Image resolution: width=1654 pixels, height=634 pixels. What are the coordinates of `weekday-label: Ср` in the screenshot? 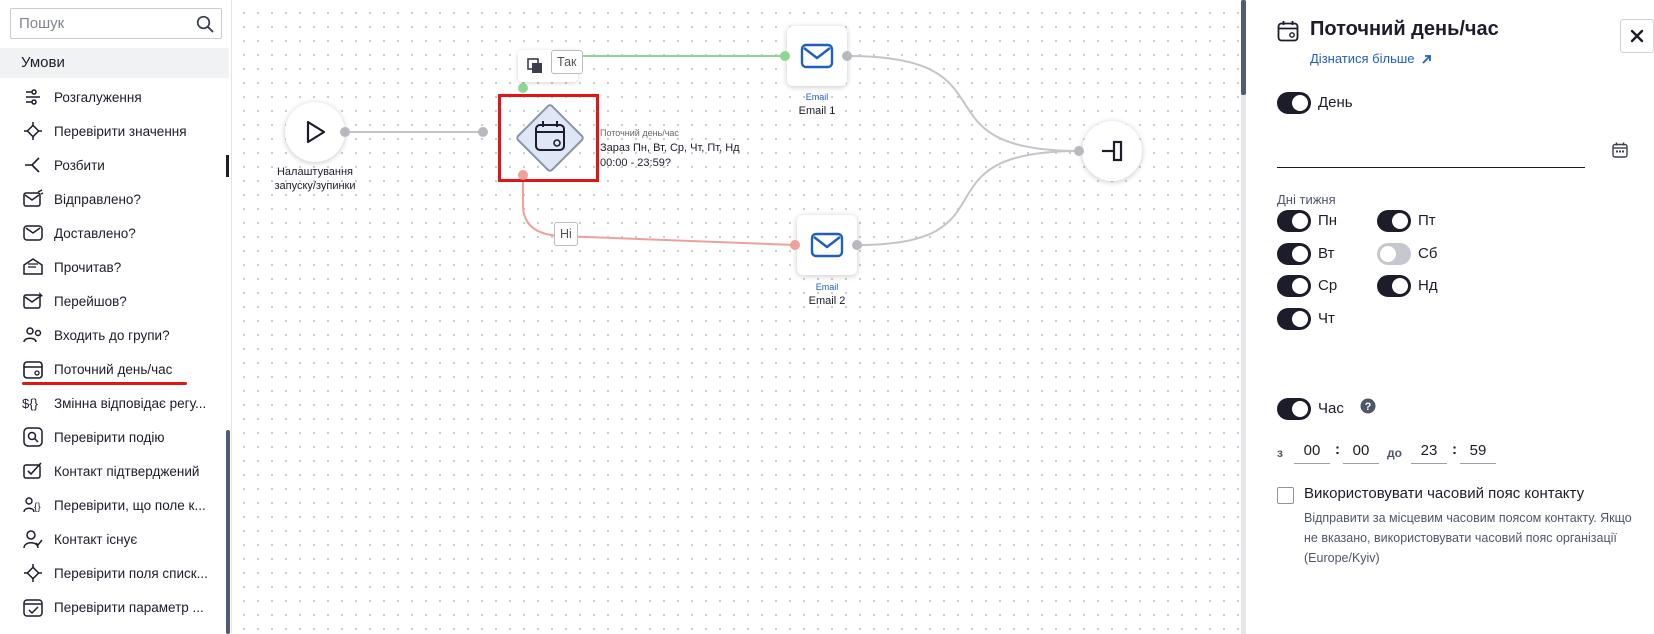 It's located at (1328, 285).